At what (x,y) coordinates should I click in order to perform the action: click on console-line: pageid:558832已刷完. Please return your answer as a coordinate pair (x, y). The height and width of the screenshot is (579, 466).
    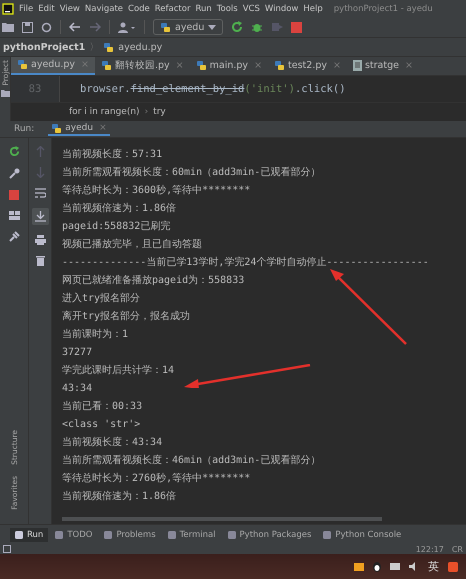
    Looking at the image, I should click on (116, 226).